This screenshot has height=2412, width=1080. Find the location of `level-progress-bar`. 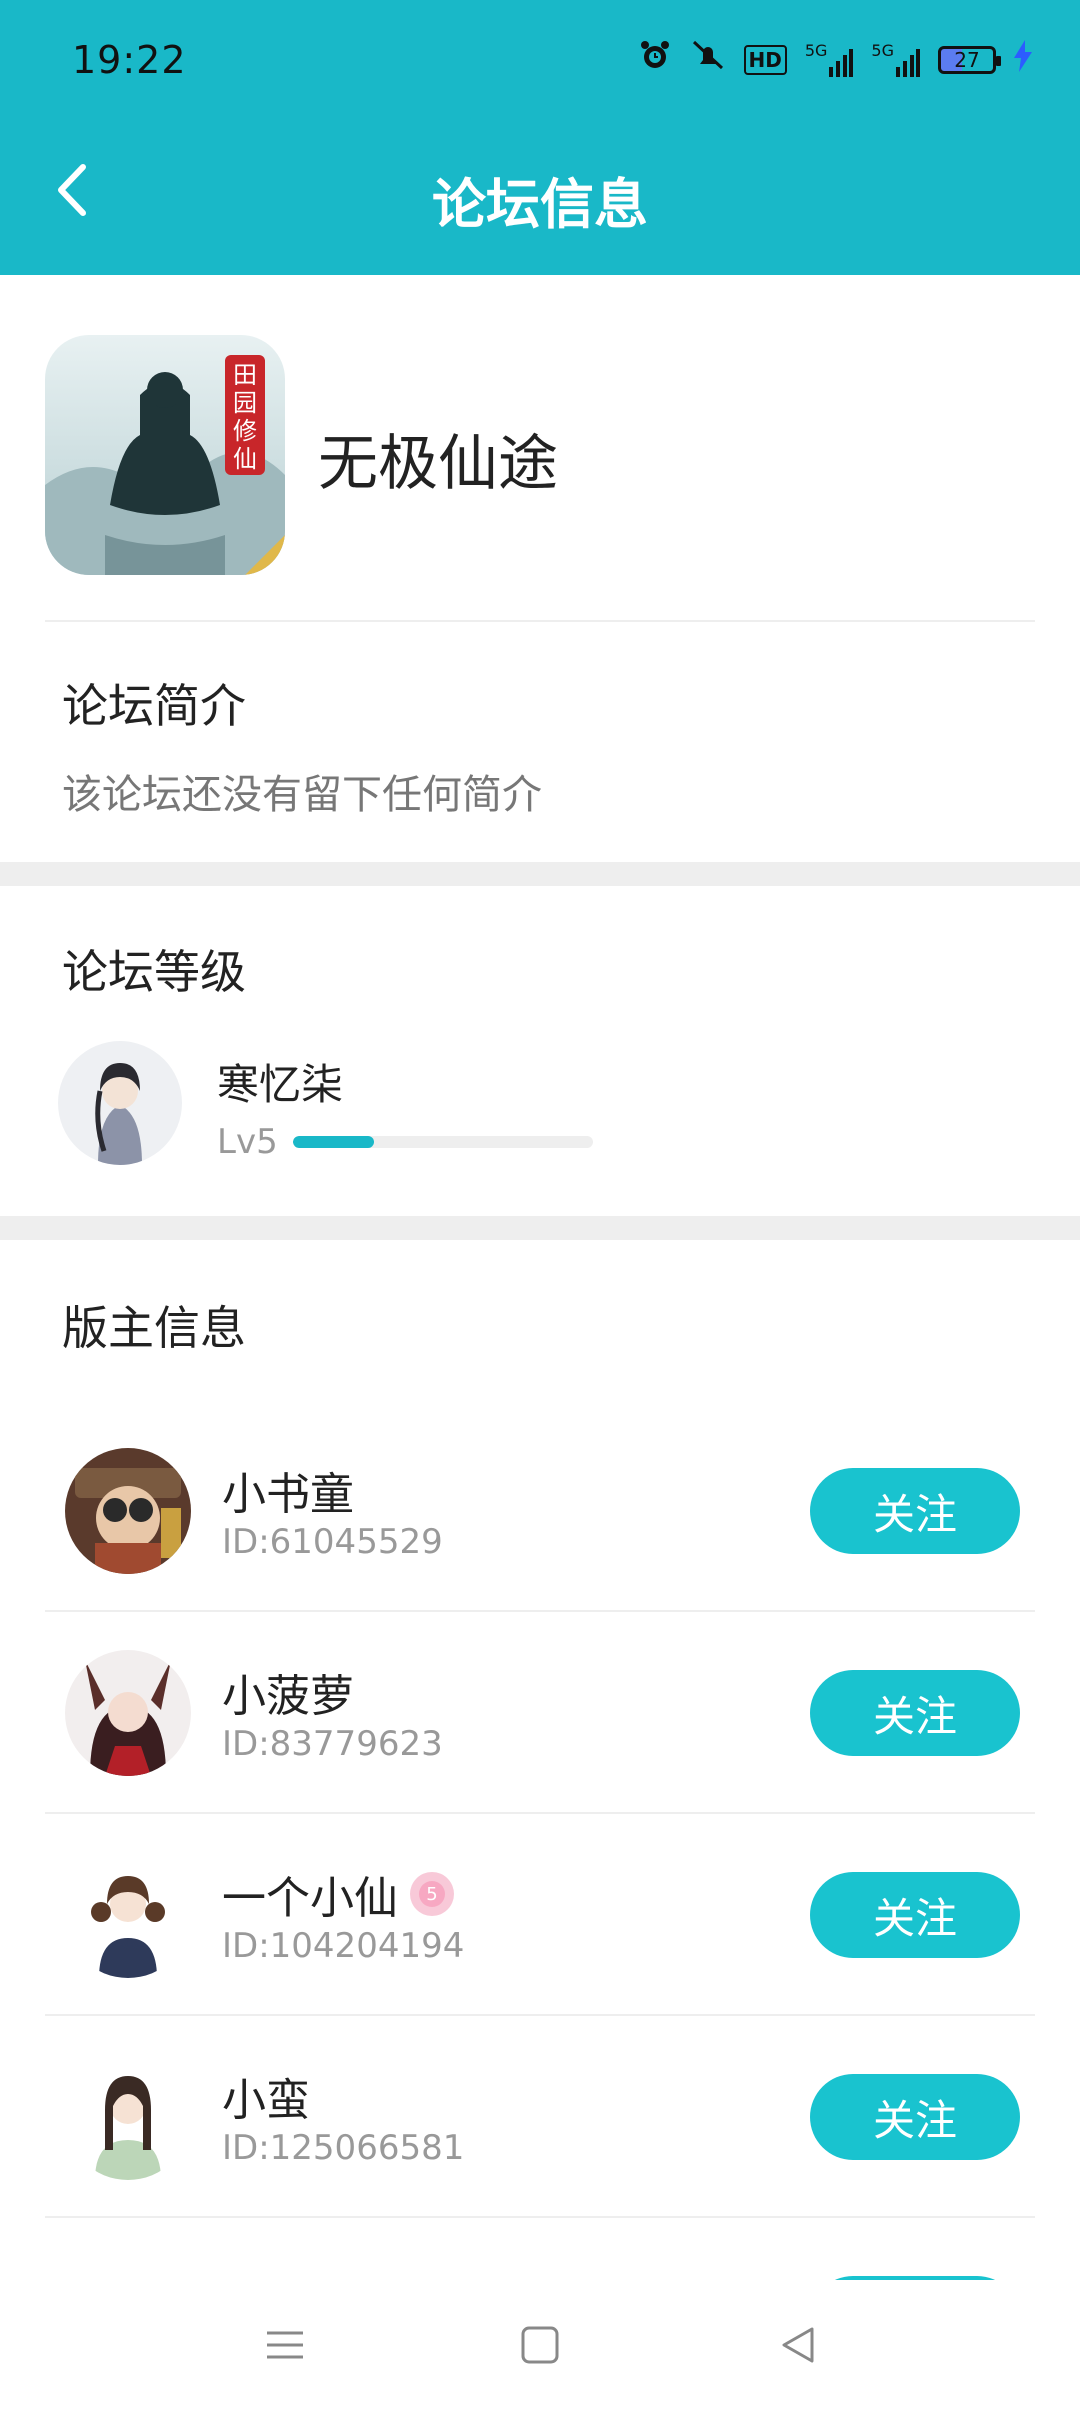

level-progress-bar is located at coordinates (443, 1142).